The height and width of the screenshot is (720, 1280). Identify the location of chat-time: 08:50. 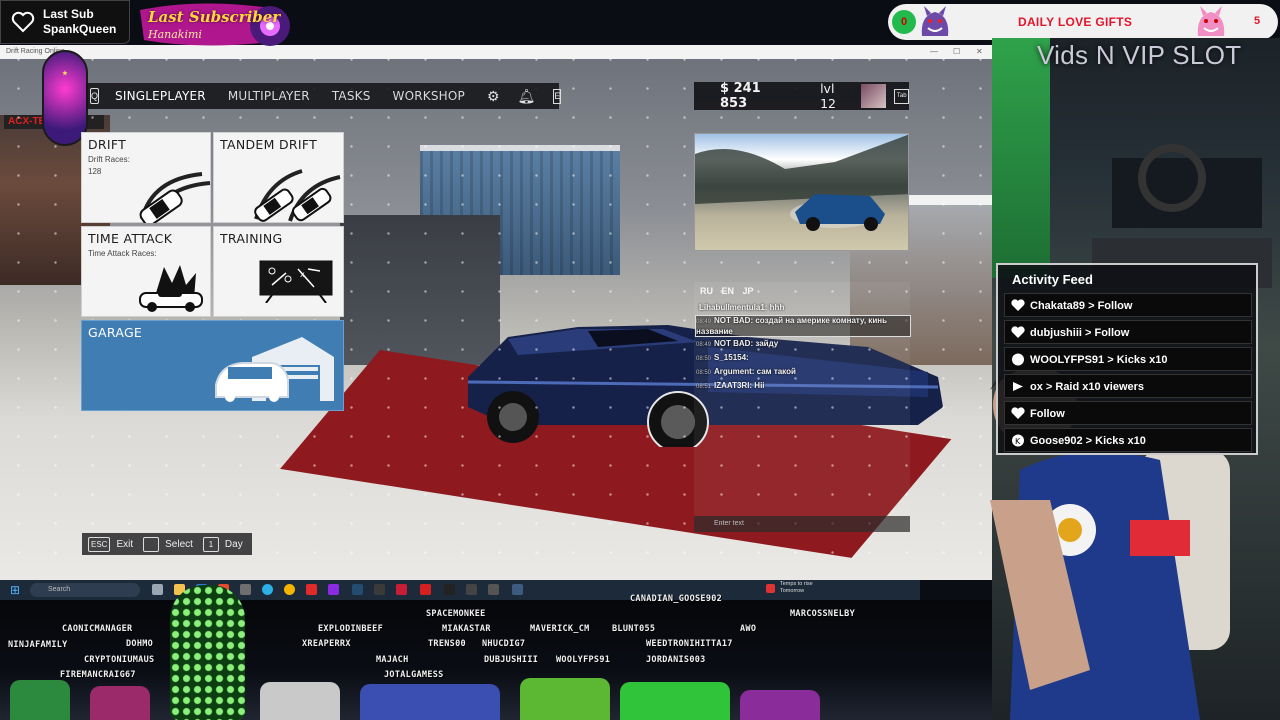
(704, 373).